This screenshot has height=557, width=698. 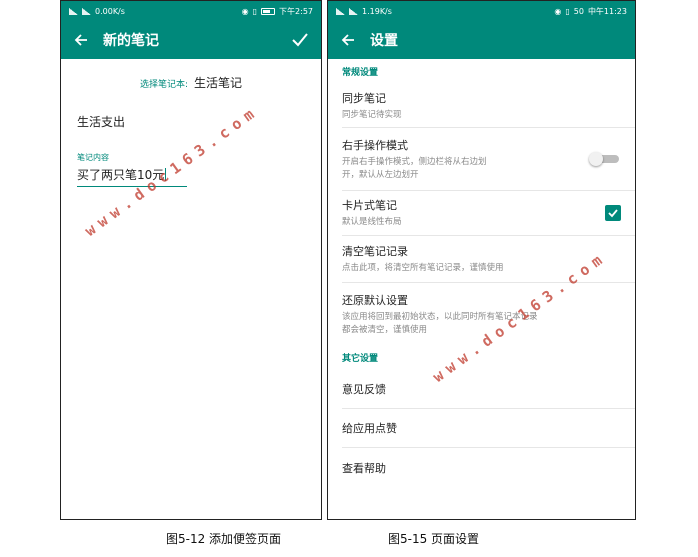 What do you see at coordinates (360, 73) in the screenshot?
I see `section-header-general: 常规设置` at bounding box center [360, 73].